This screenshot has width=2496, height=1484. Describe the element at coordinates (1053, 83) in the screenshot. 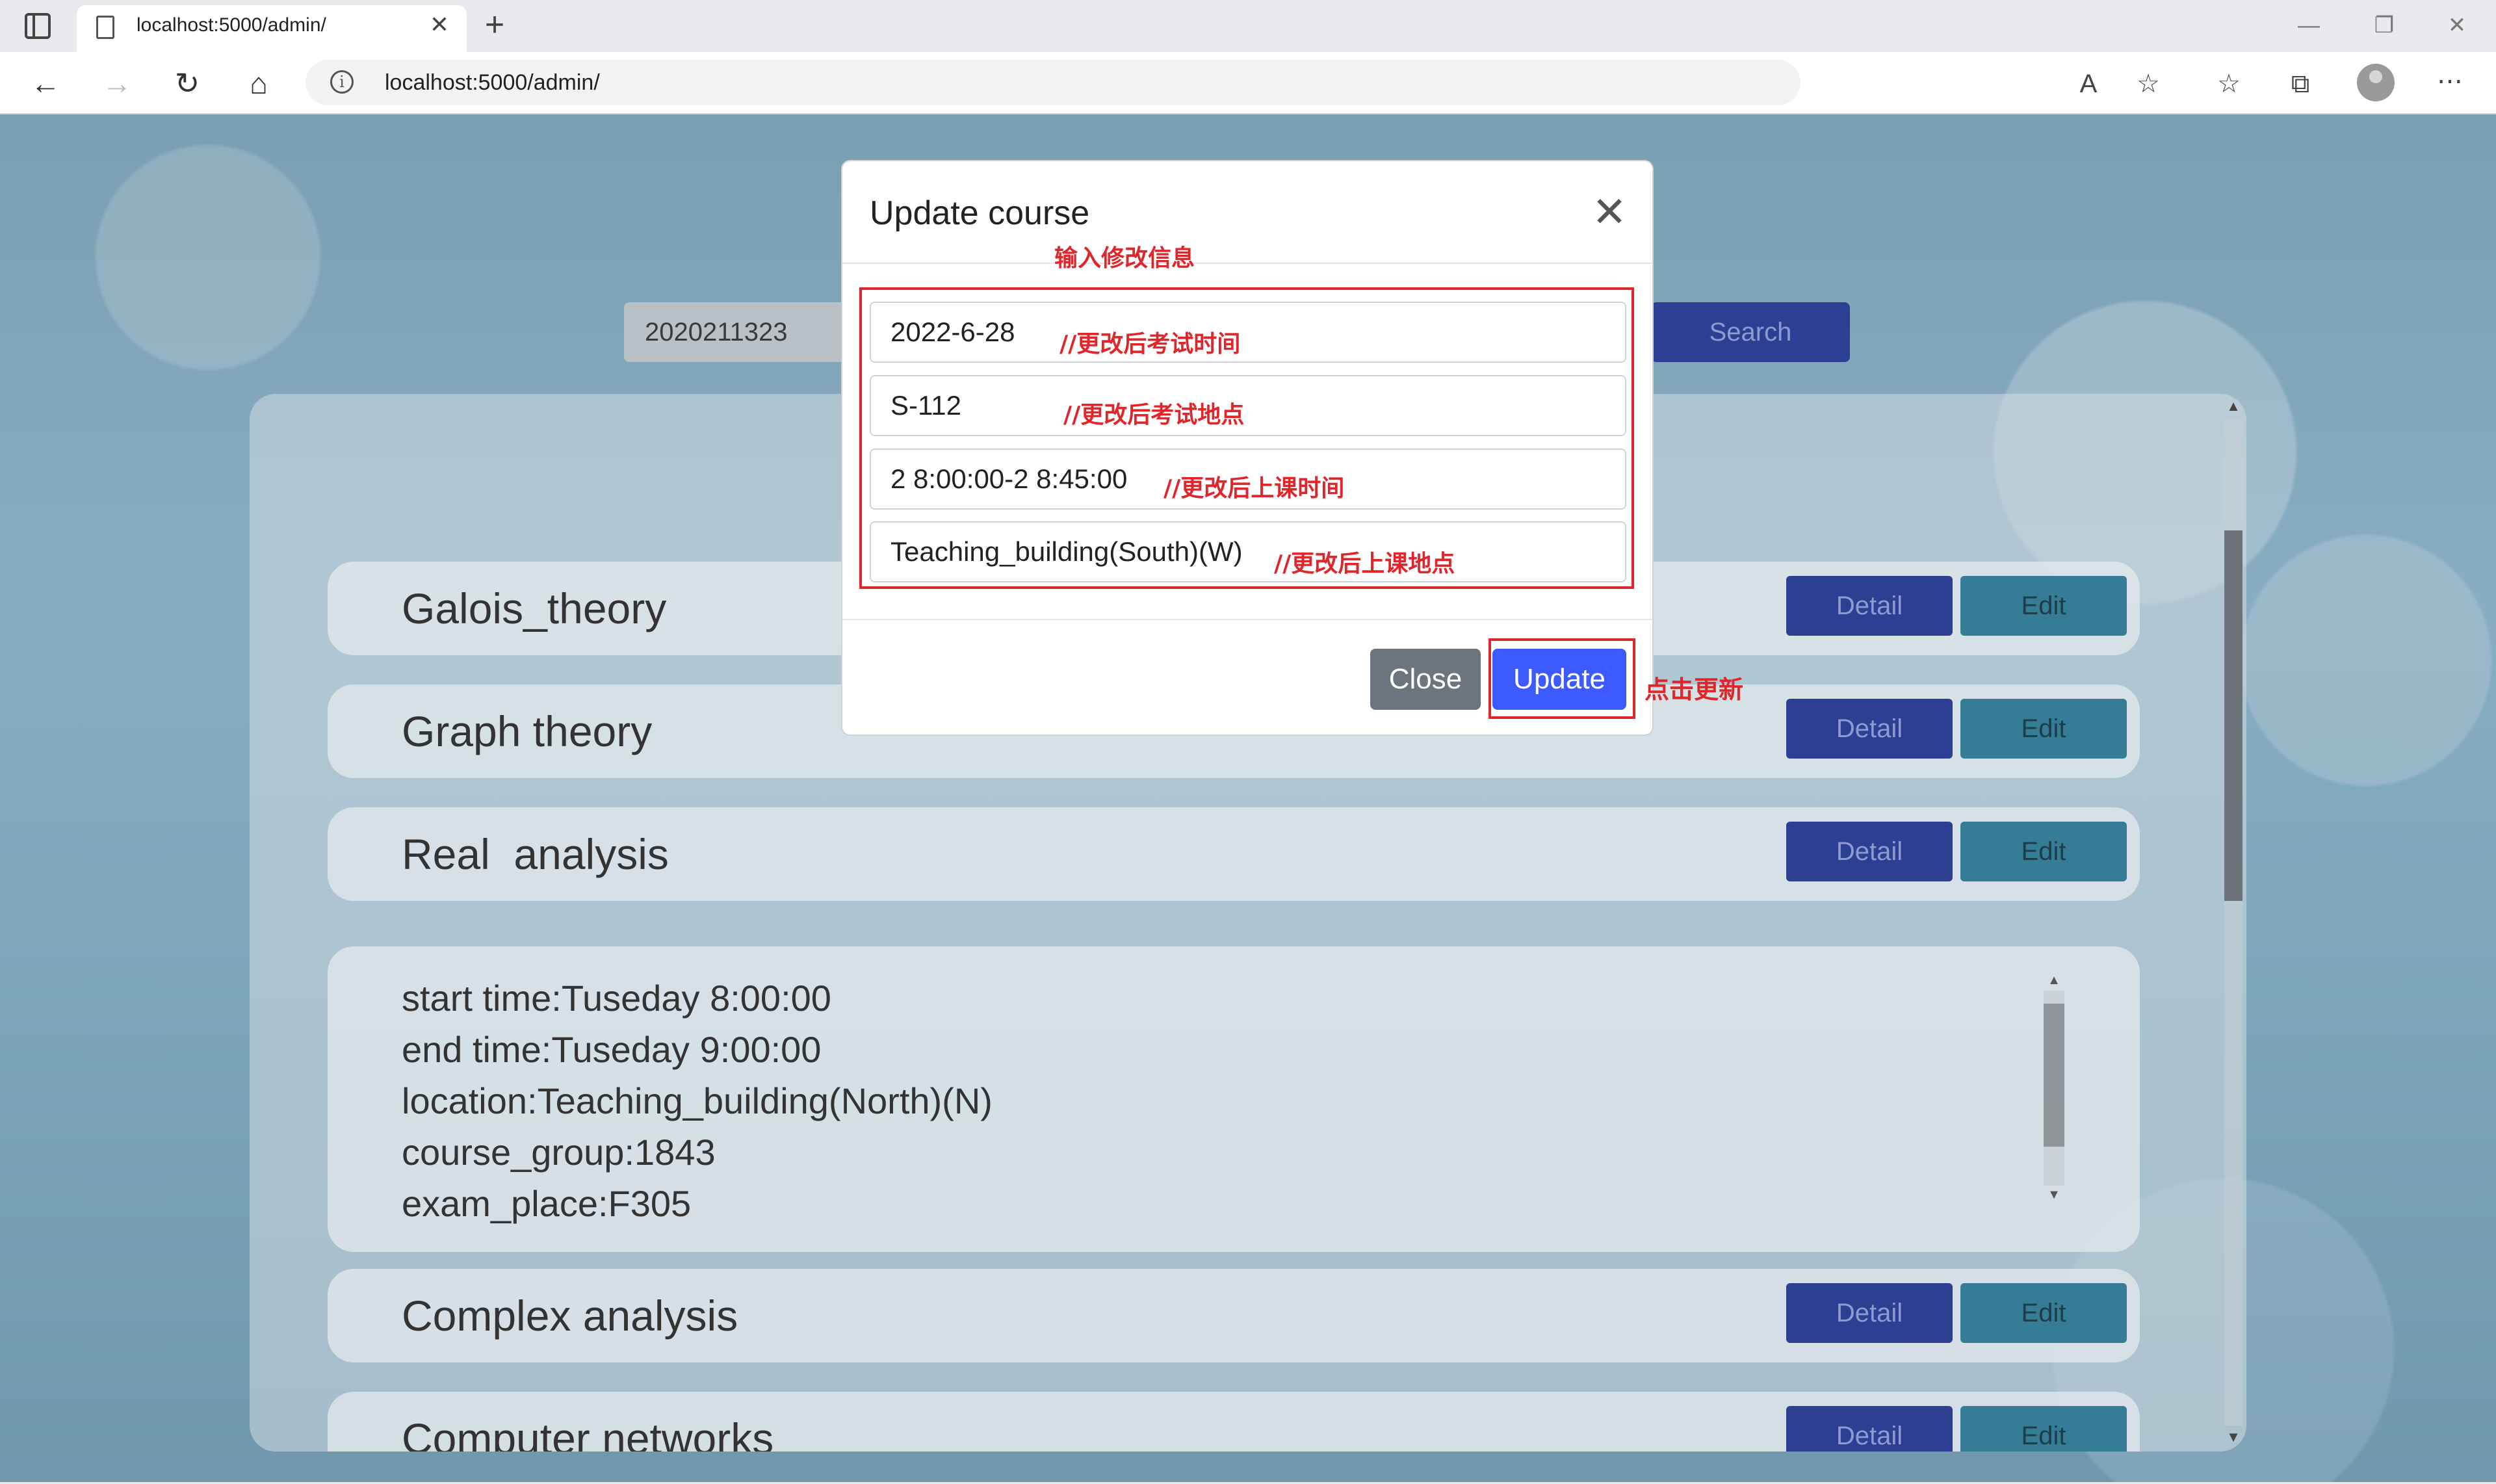

I see `address-bar: i localhost:5000/admin/` at that location.